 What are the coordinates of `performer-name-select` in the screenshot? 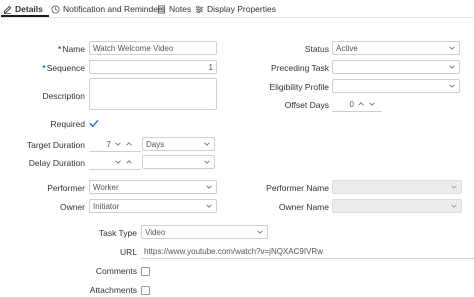 It's located at (397, 187).